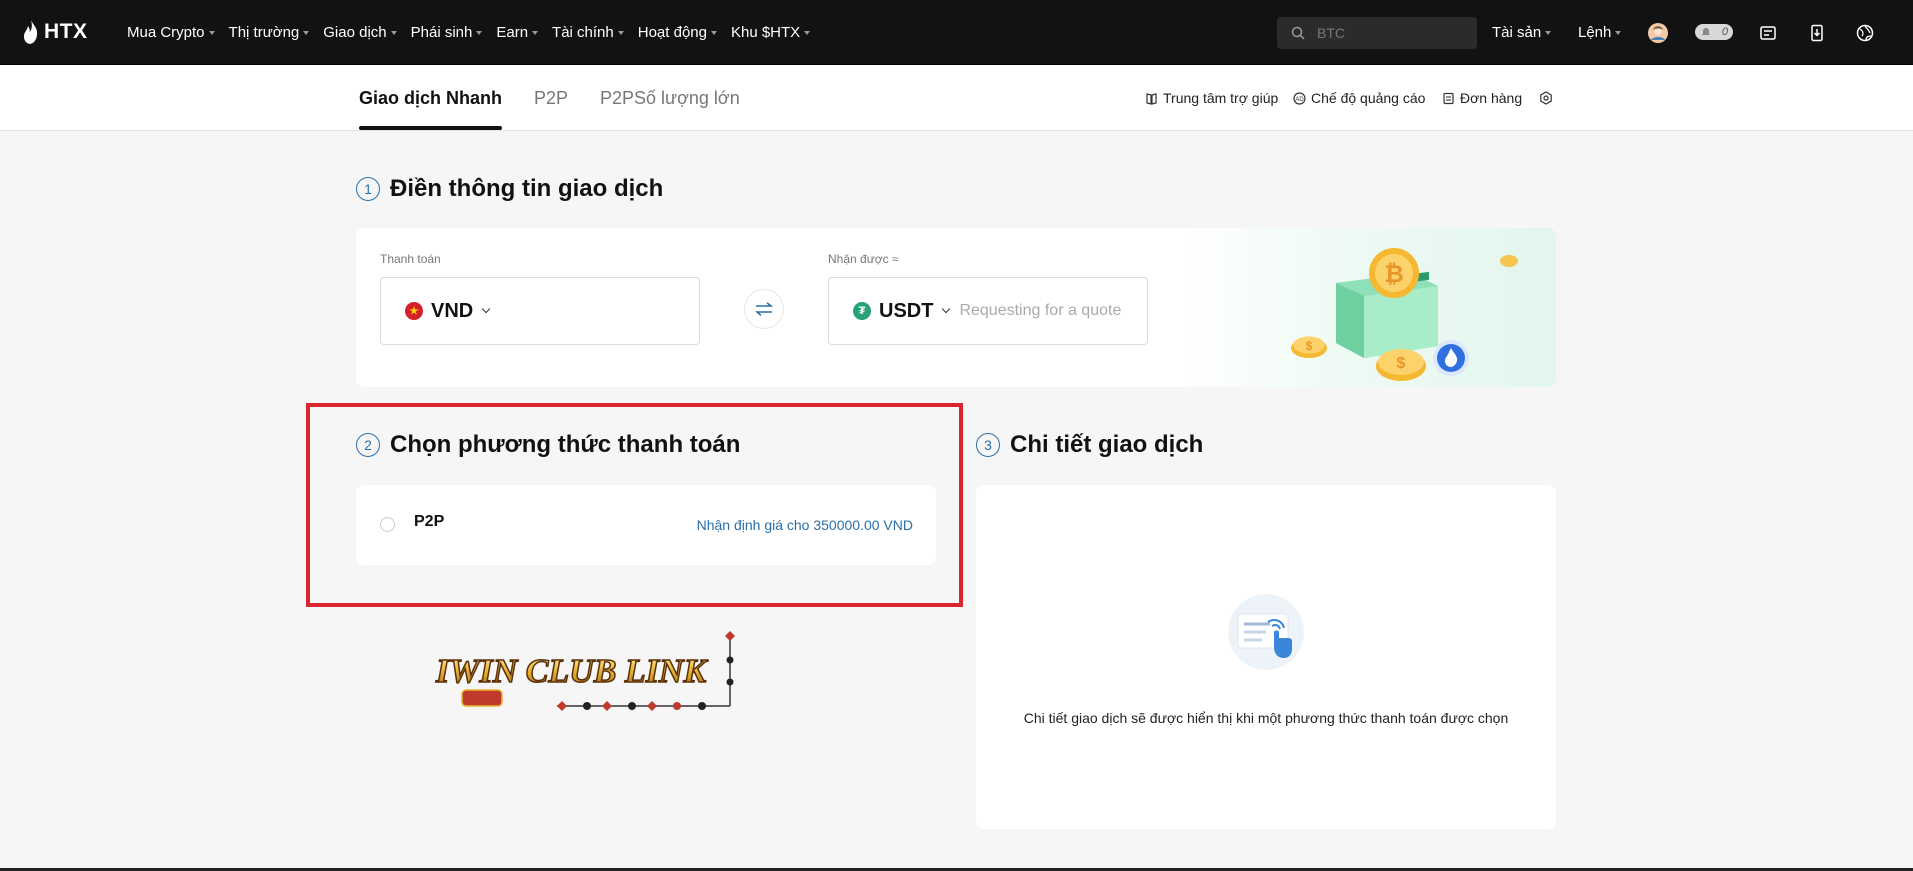 This screenshot has height=871, width=1913. I want to click on search-box, so click(1377, 33).